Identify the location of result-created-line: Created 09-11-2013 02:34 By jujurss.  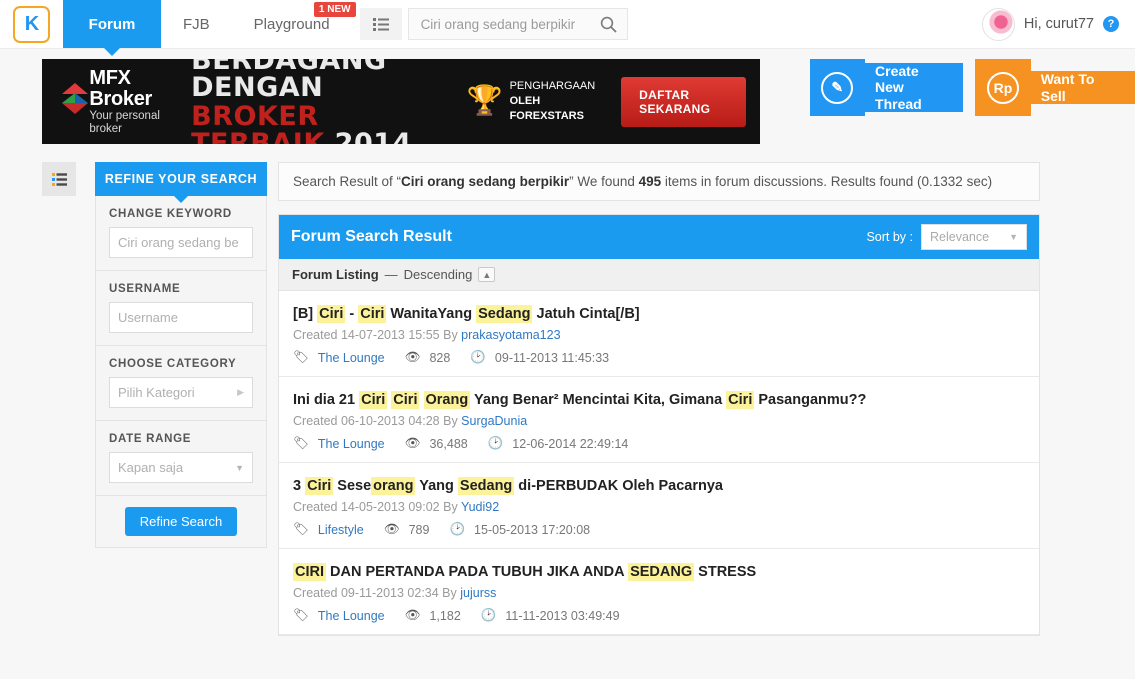
(659, 593).